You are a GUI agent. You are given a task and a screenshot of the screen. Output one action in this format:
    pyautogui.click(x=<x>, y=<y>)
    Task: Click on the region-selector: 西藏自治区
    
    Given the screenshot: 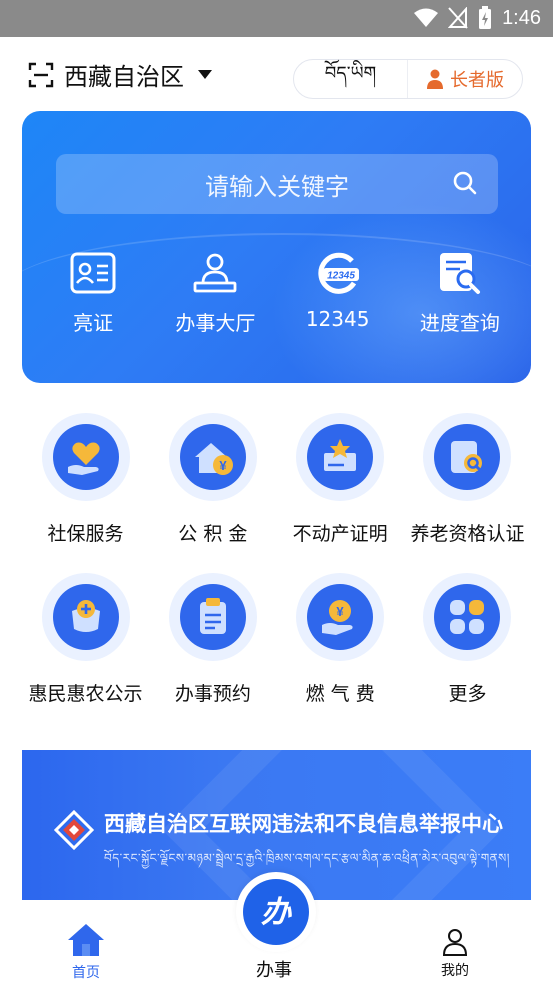 What is the action you would take?
    pyautogui.click(x=120, y=74)
    